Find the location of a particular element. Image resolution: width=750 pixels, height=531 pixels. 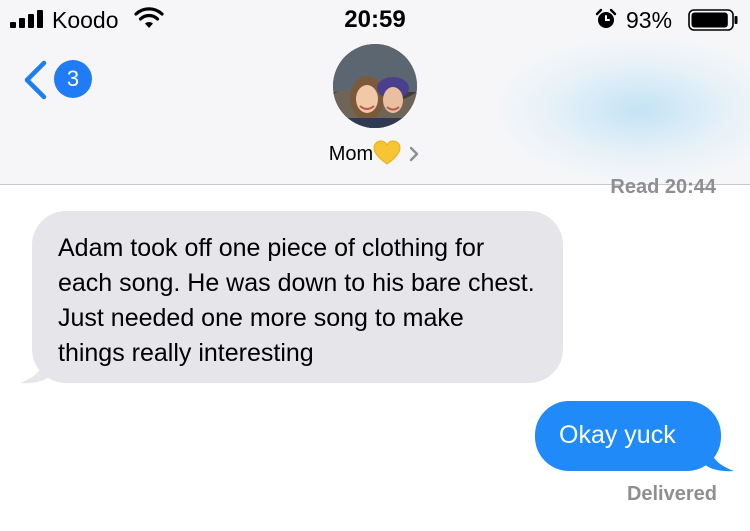

battery-icon is located at coordinates (713, 20).